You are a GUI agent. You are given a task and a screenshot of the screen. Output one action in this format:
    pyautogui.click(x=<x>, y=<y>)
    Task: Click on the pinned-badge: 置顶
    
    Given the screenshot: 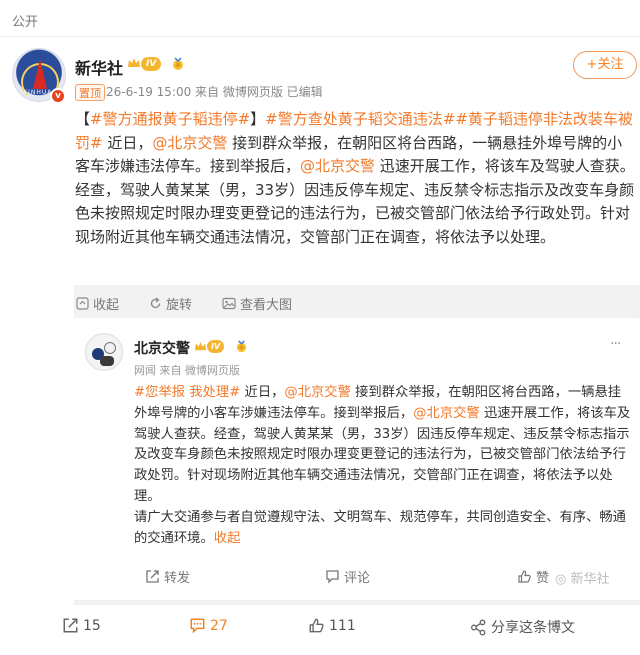 What is the action you would take?
    pyautogui.click(x=90, y=92)
    